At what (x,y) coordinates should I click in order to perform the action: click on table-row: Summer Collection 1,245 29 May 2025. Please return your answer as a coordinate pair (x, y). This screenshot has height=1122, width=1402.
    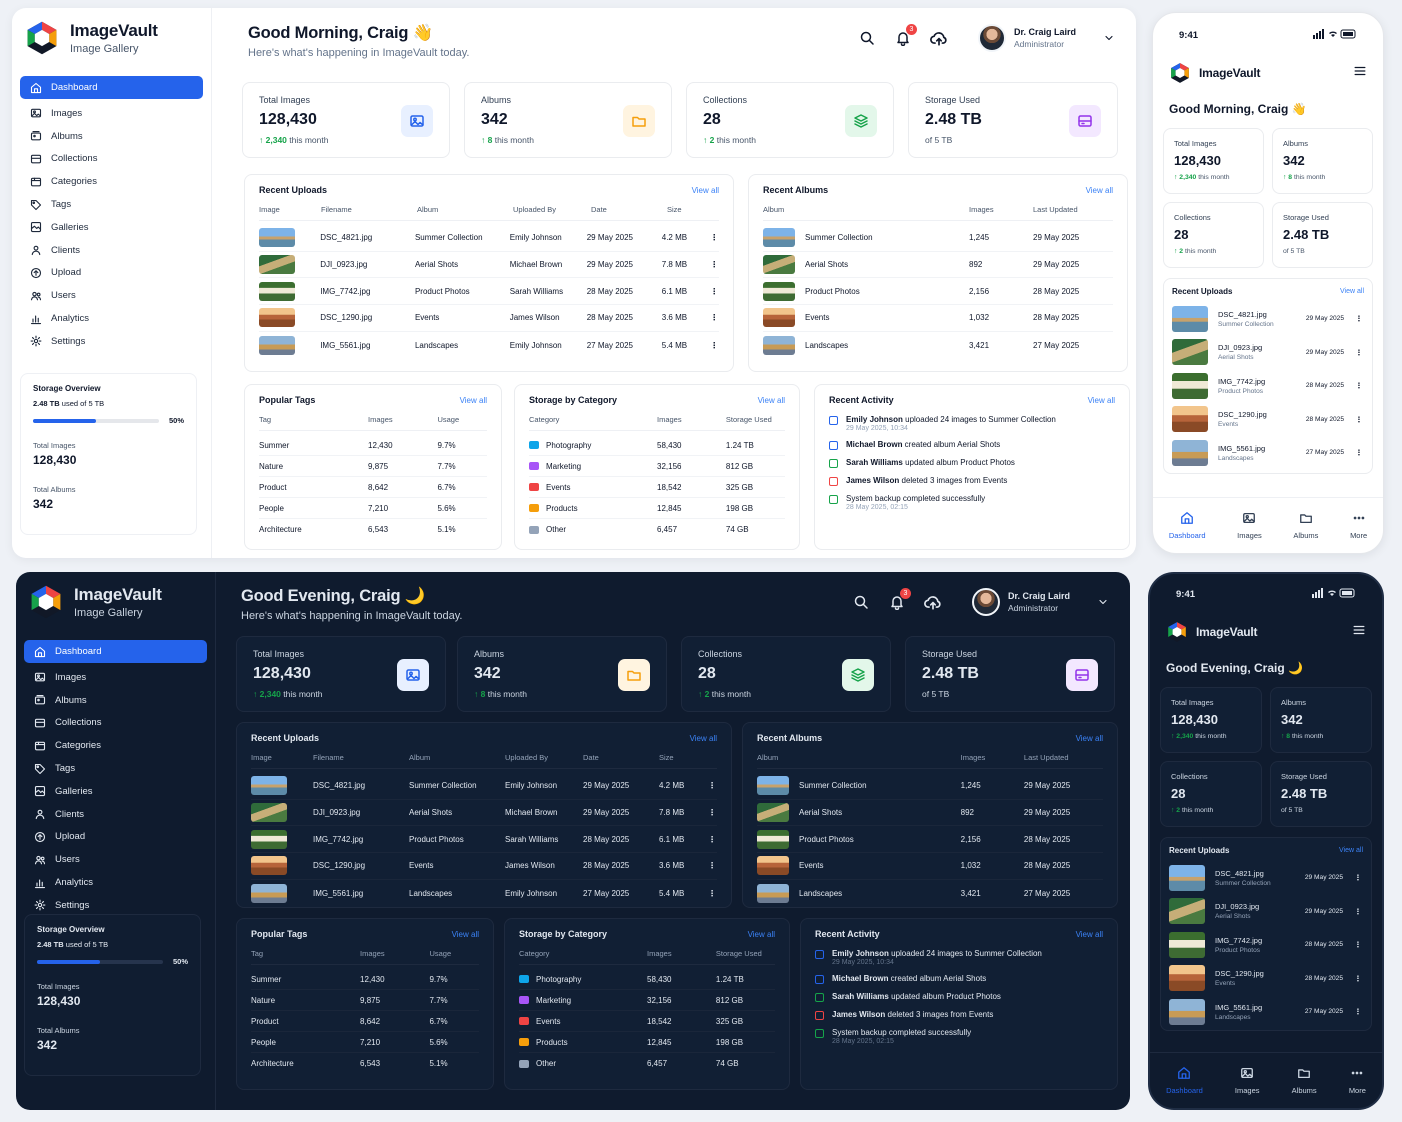
    Looking at the image, I should click on (930, 786).